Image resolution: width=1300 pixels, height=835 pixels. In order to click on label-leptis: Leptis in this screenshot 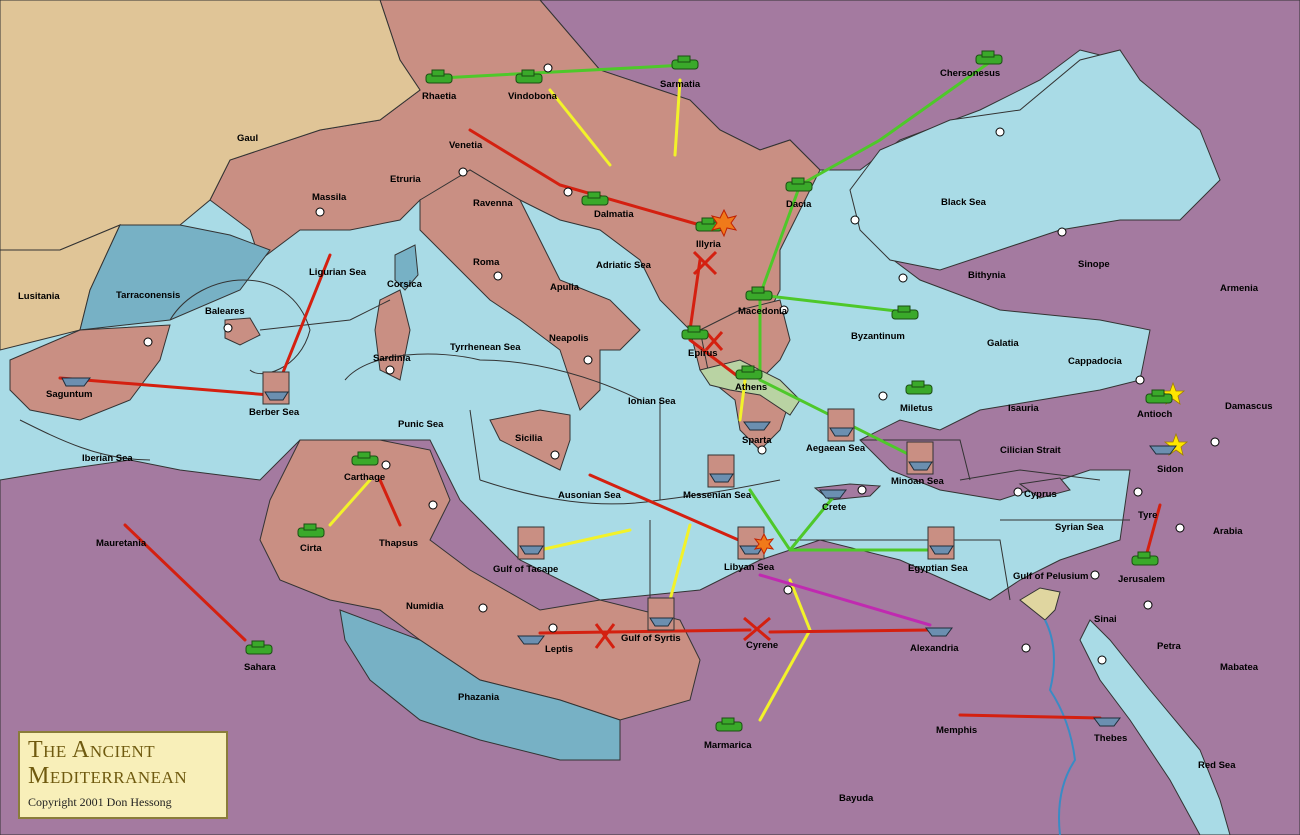, I will do `click(559, 649)`.